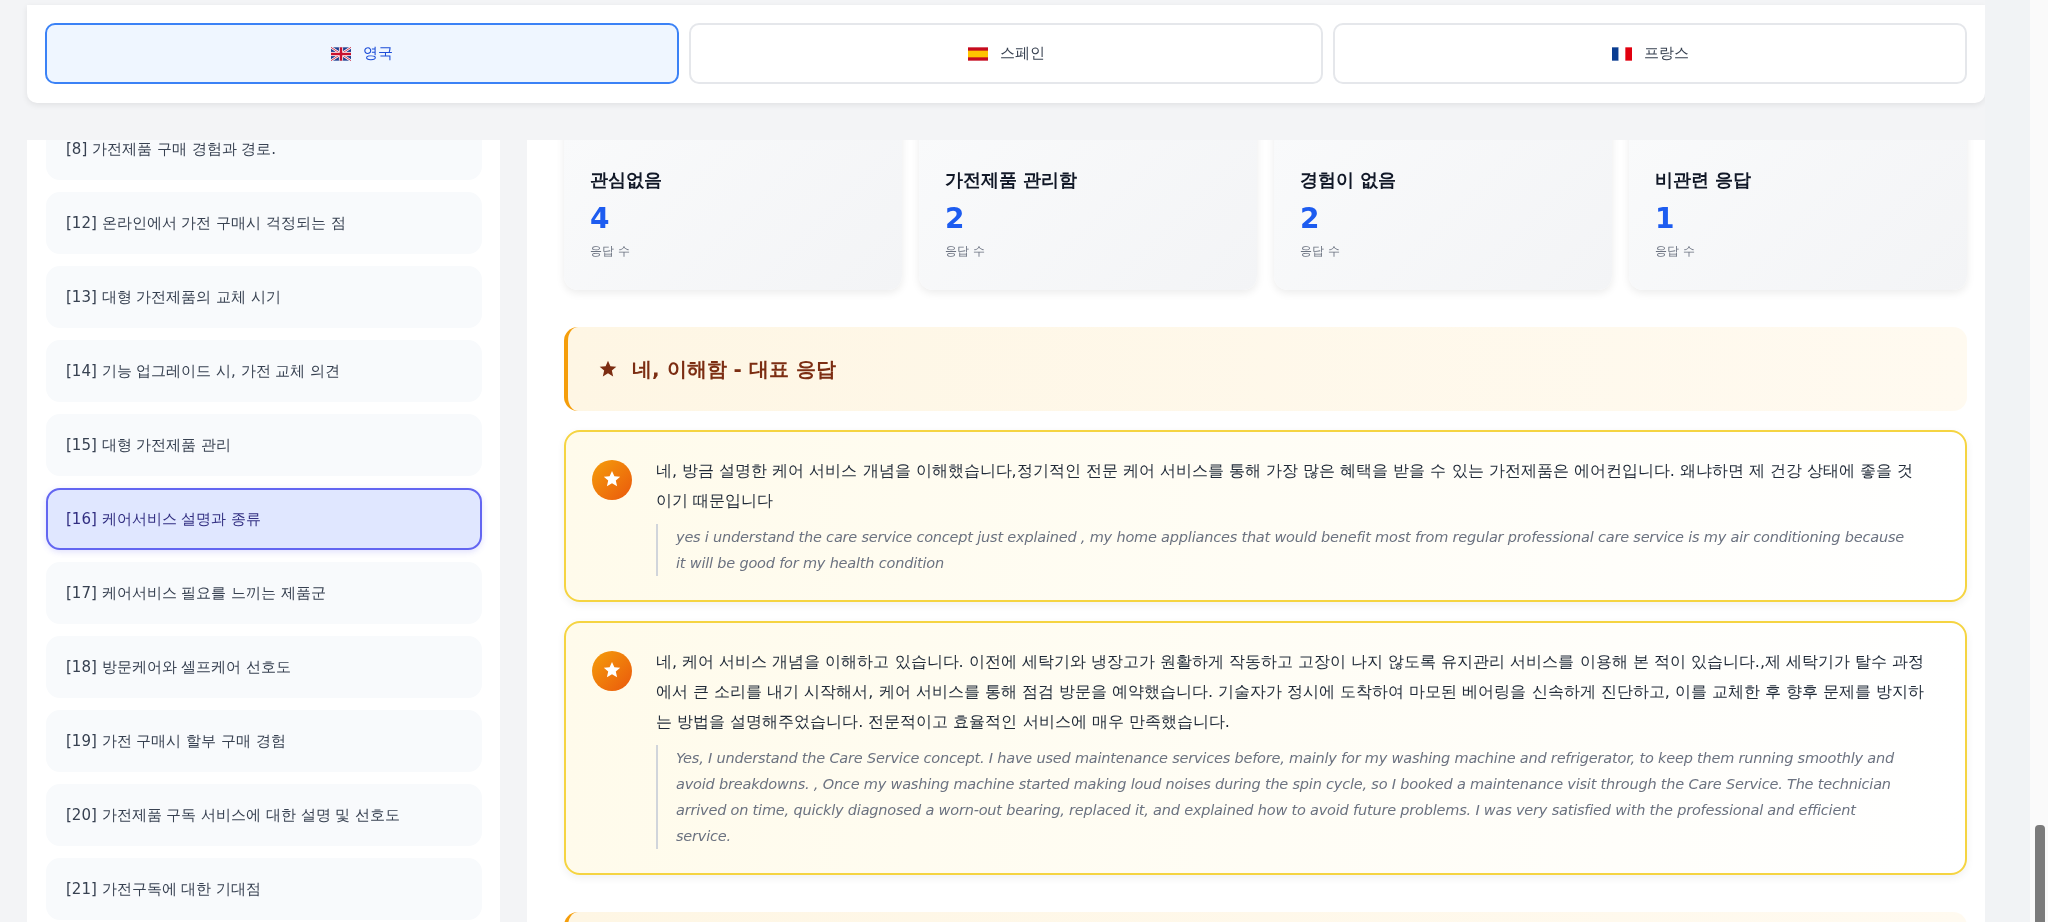 The width and height of the screenshot is (2048, 922). Describe the element at coordinates (1280, 550) in the screenshot. I see `translation-text: yes i understand the care service concept just explained , my home appliances that would benefit most from regular professional care service is my air conditioning because it will be good for my health condition` at that location.